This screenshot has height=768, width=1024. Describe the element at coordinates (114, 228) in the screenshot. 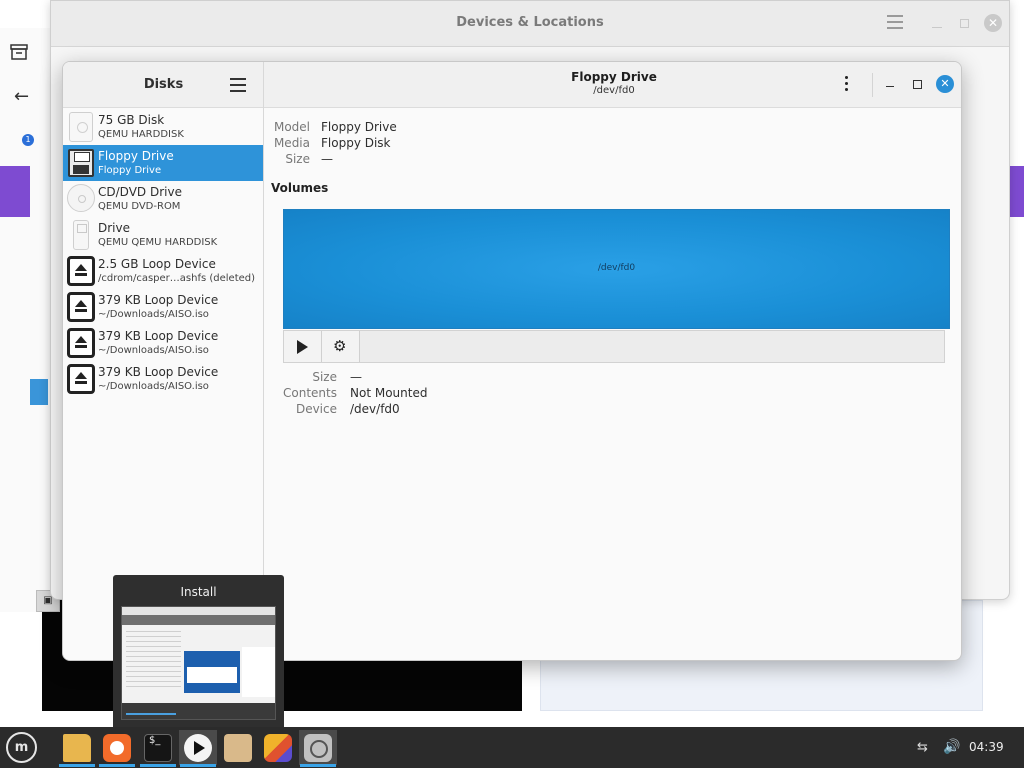

I see `disk-name: Drive` at that location.